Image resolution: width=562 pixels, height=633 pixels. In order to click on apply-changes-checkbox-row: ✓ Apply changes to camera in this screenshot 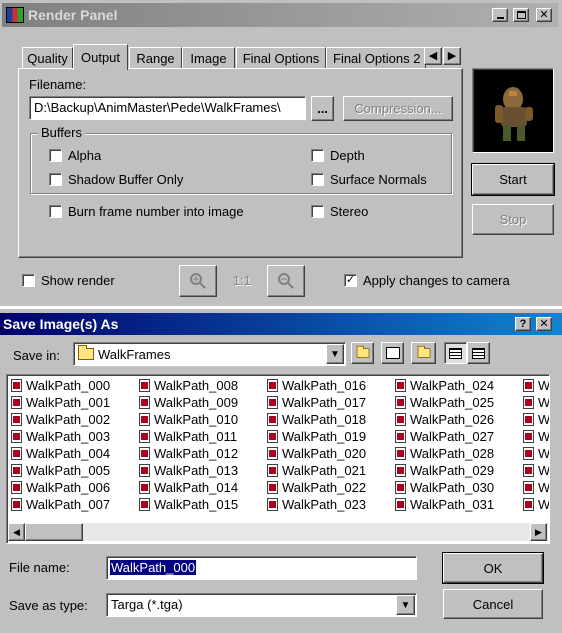, I will do `click(427, 280)`.